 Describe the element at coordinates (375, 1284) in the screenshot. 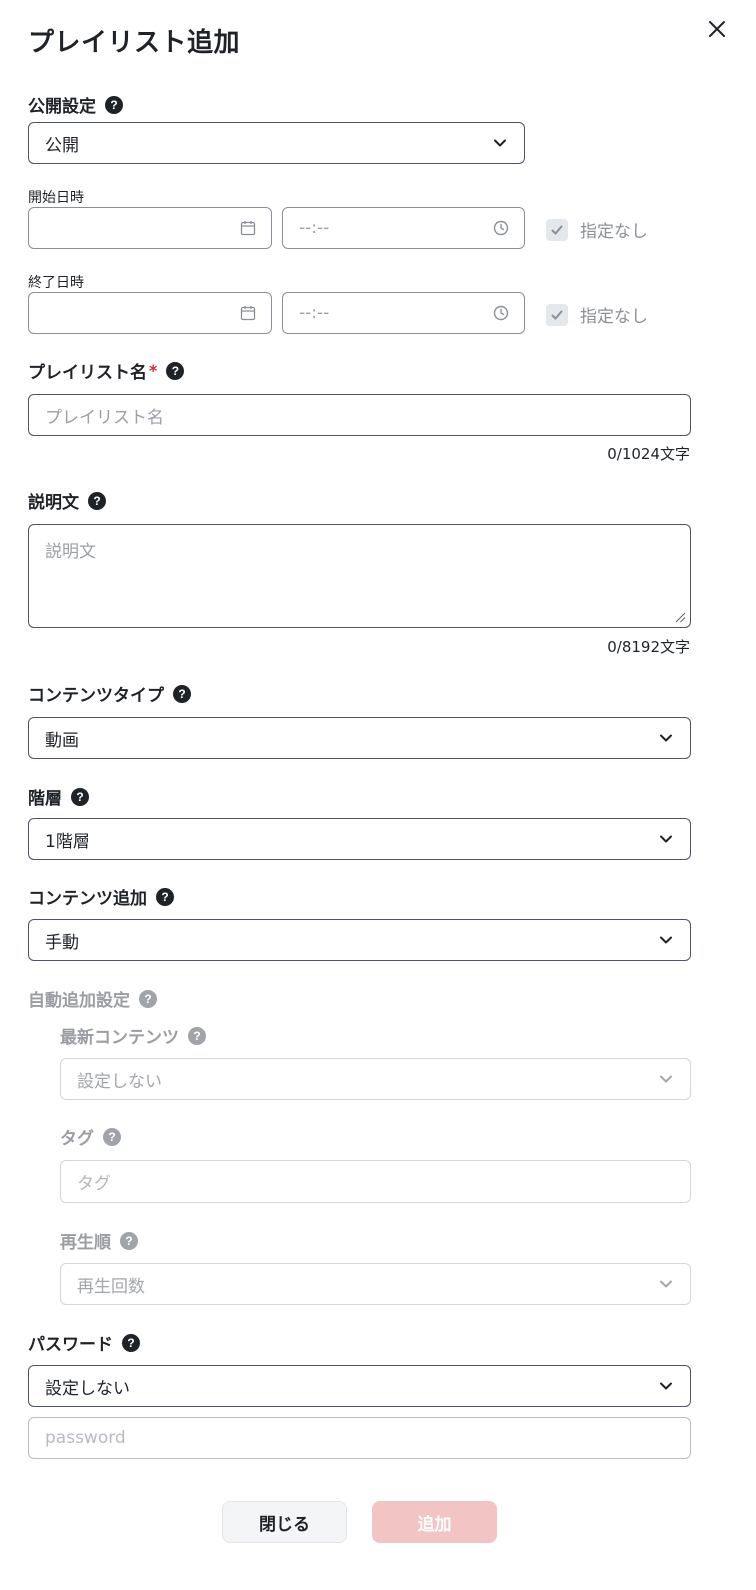

I see `play-order-select: 再生回数` at that location.